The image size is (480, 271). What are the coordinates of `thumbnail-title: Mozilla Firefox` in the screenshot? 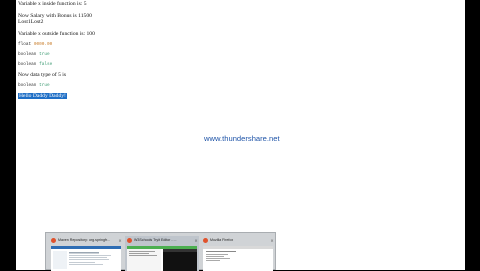 It's located at (222, 240).